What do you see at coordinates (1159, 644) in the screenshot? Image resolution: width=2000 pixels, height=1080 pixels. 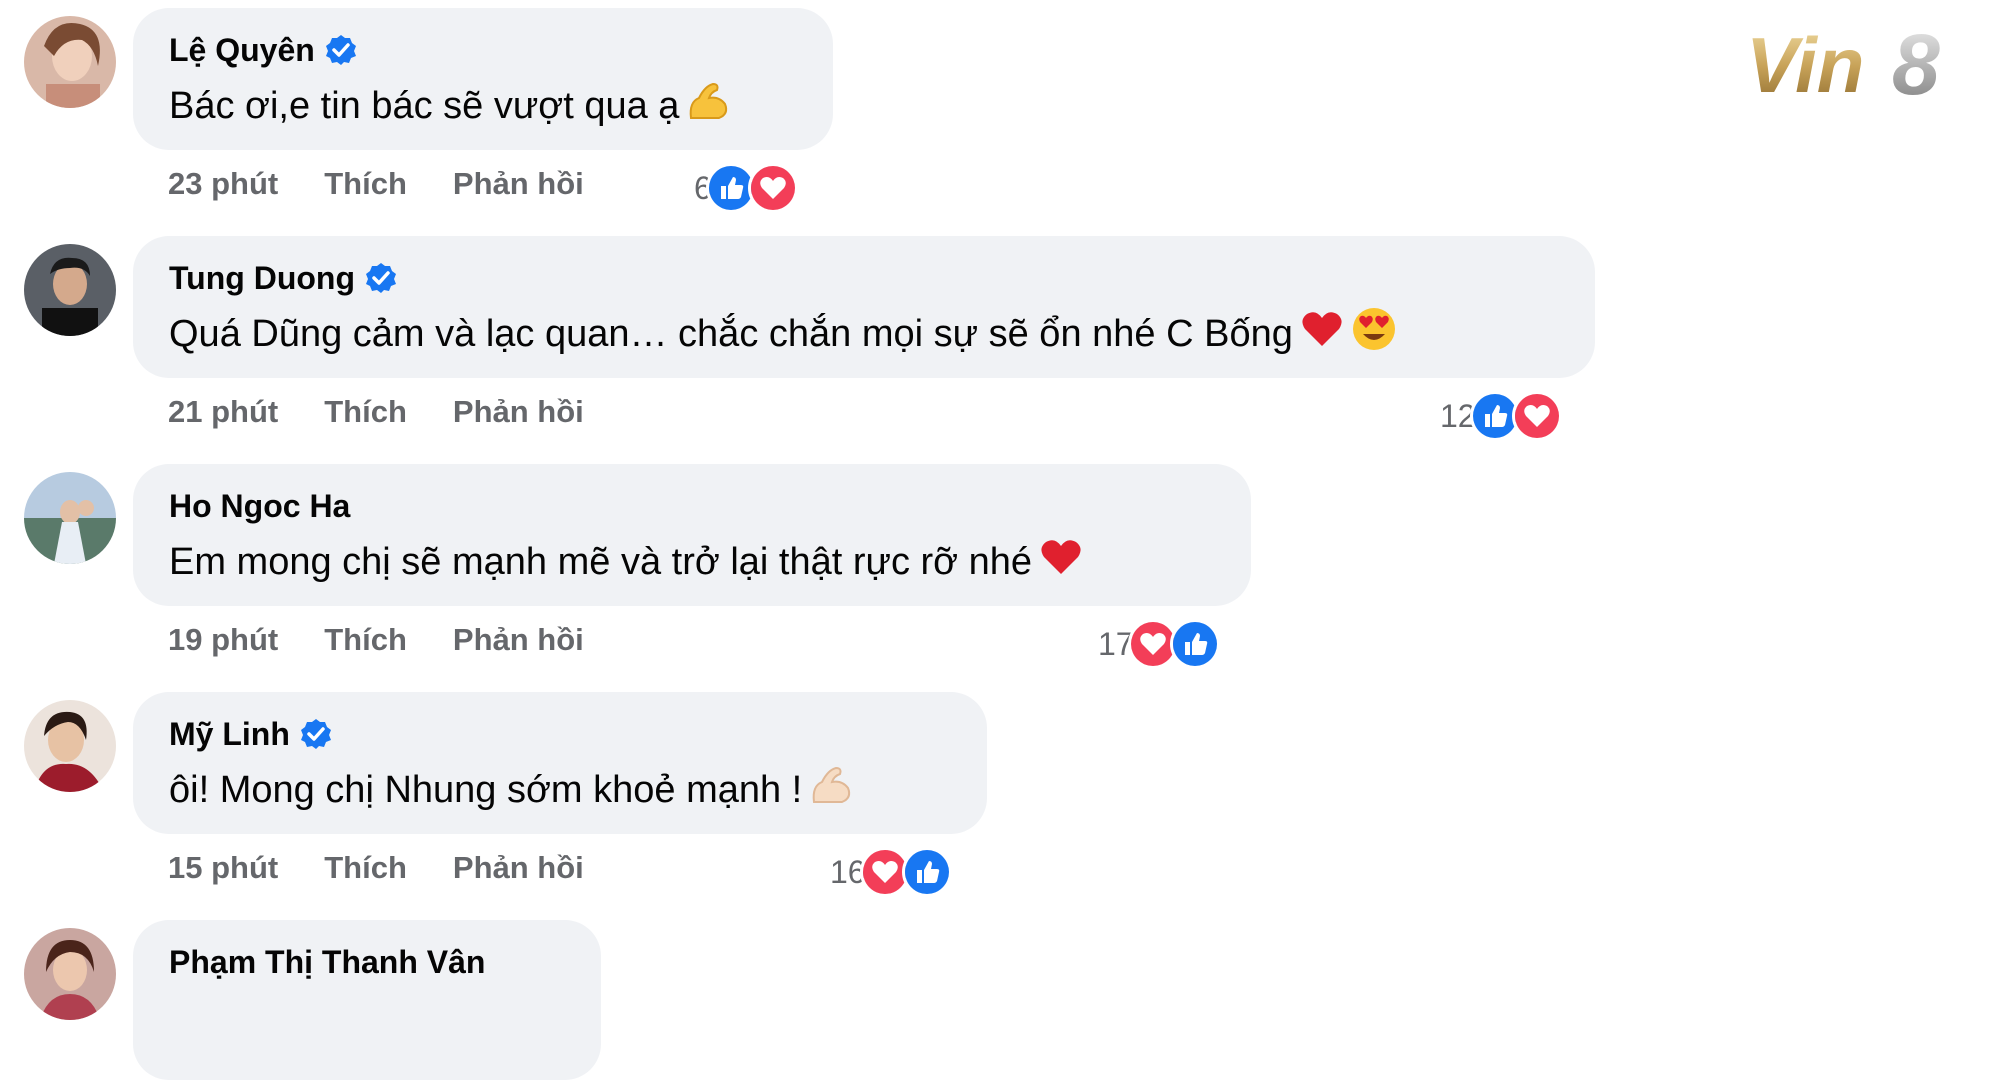 I see `reaction-summary: 17` at bounding box center [1159, 644].